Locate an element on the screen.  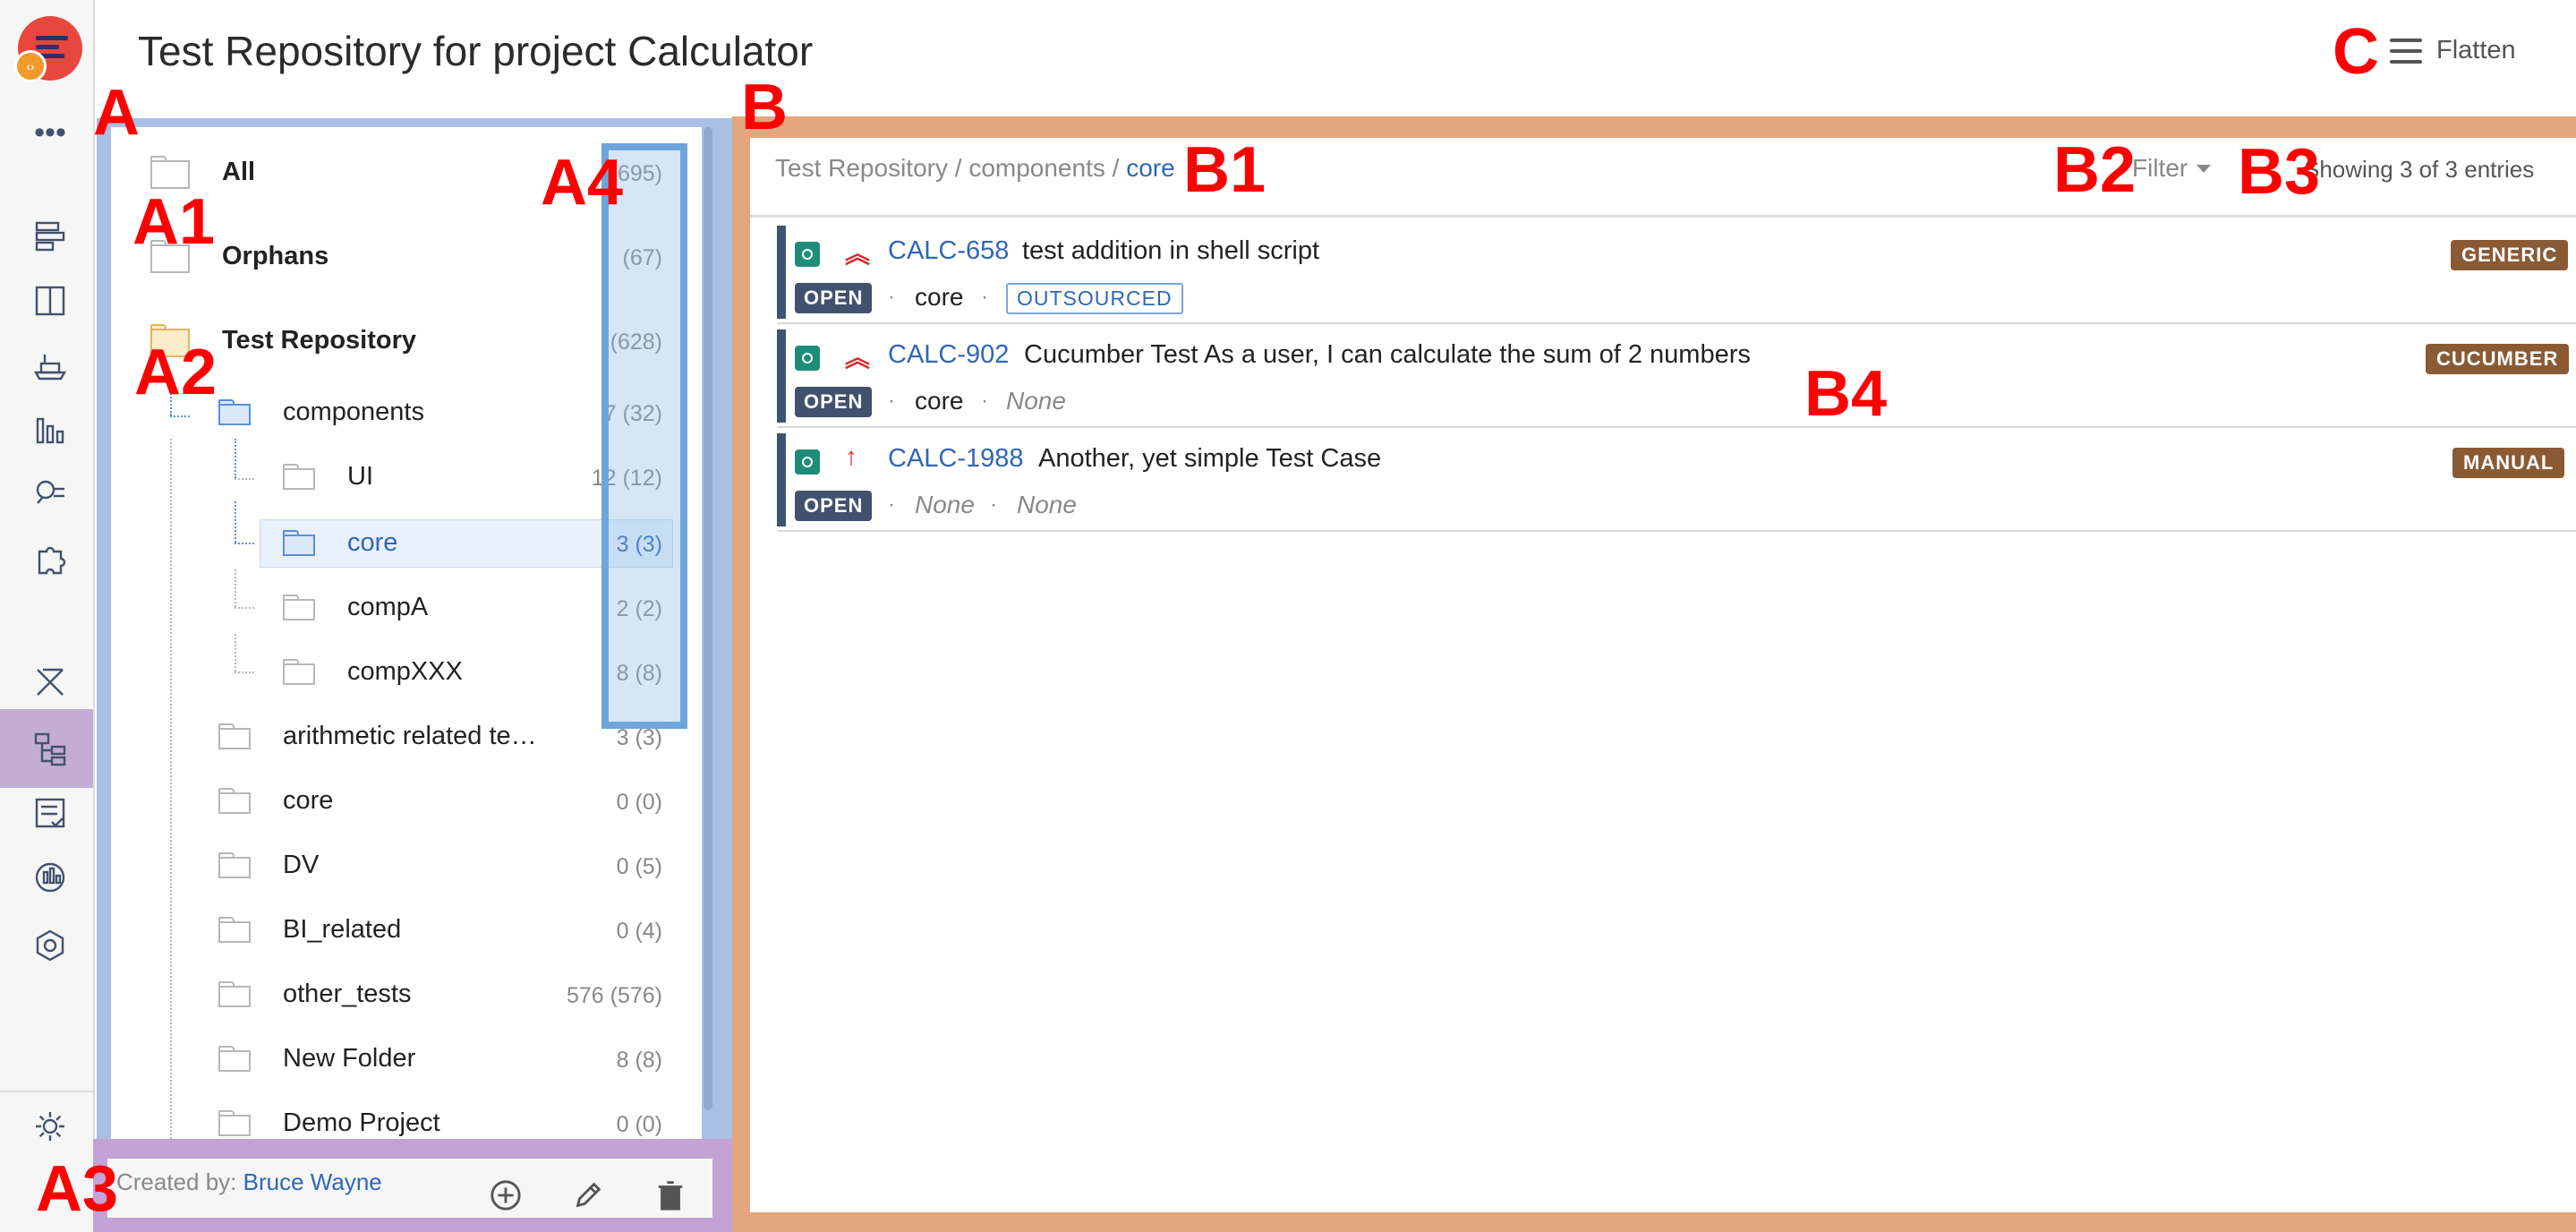
tree-node-ui: UI is located at coordinates (328, 477).